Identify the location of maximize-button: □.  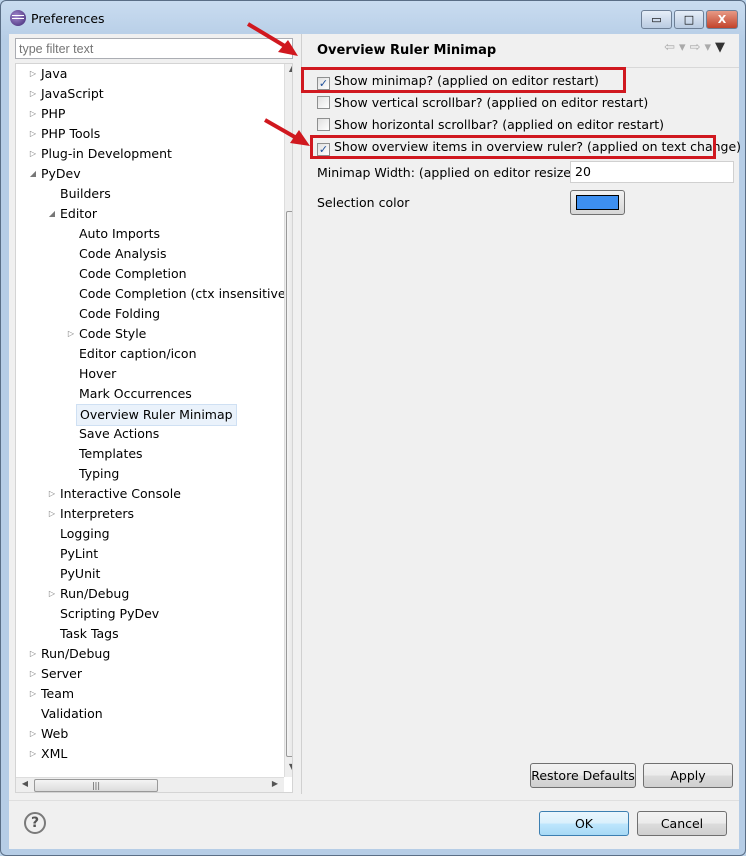
(689, 19).